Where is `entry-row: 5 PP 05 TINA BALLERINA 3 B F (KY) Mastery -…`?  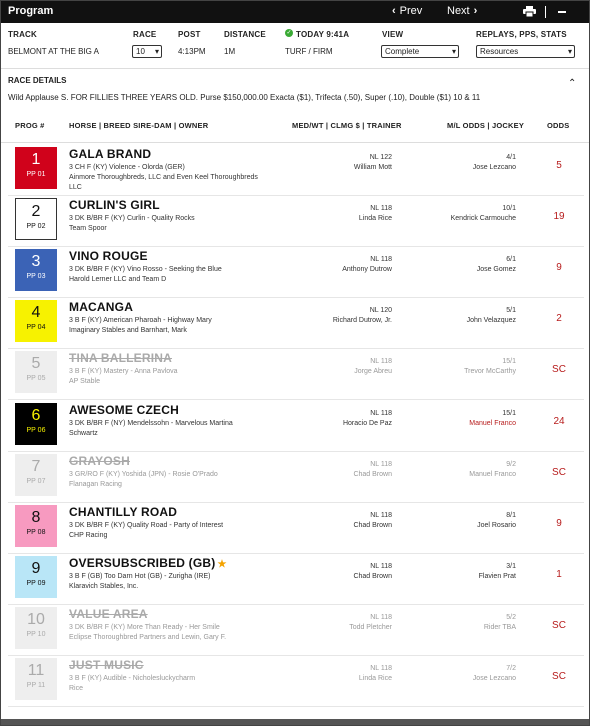
entry-row: 5 PP 05 TINA BALLERINA 3 B F (KY) Mastery -… is located at coordinates (296, 375).